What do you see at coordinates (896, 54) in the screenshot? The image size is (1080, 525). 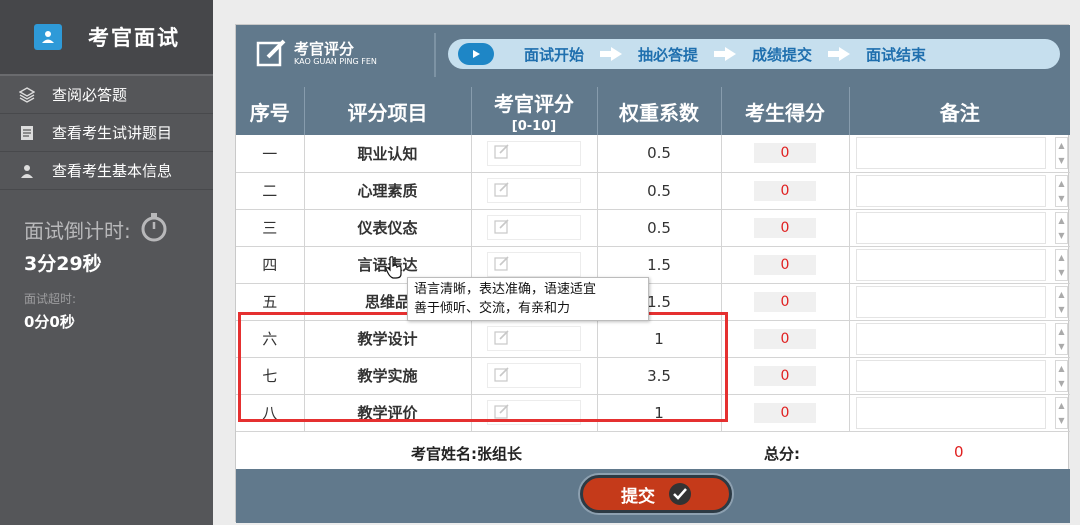 I see `step-interview-end: 面试结束` at bounding box center [896, 54].